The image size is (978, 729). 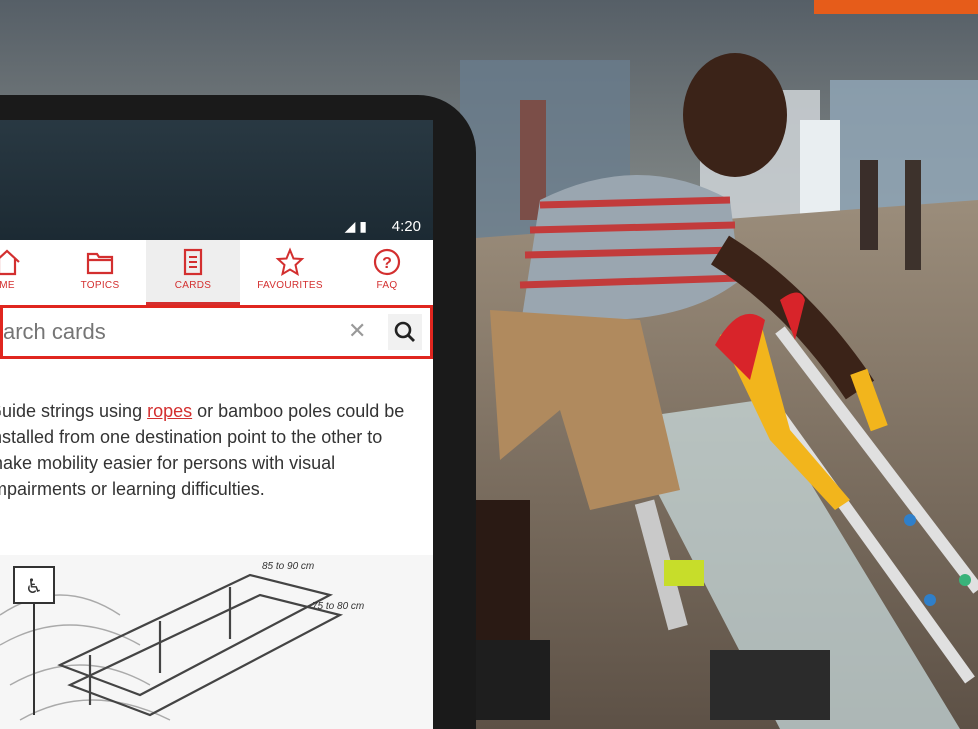 I want to click on tab-topics: TOPICS, so click(x=100, y=272).